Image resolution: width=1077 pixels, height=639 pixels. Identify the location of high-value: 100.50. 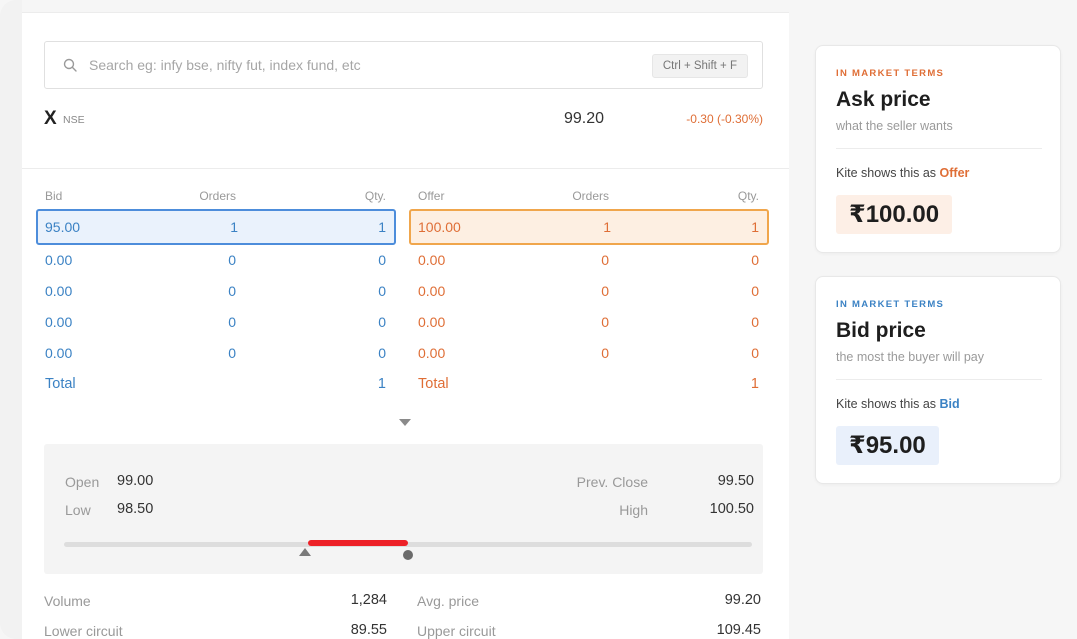
(731, 509).